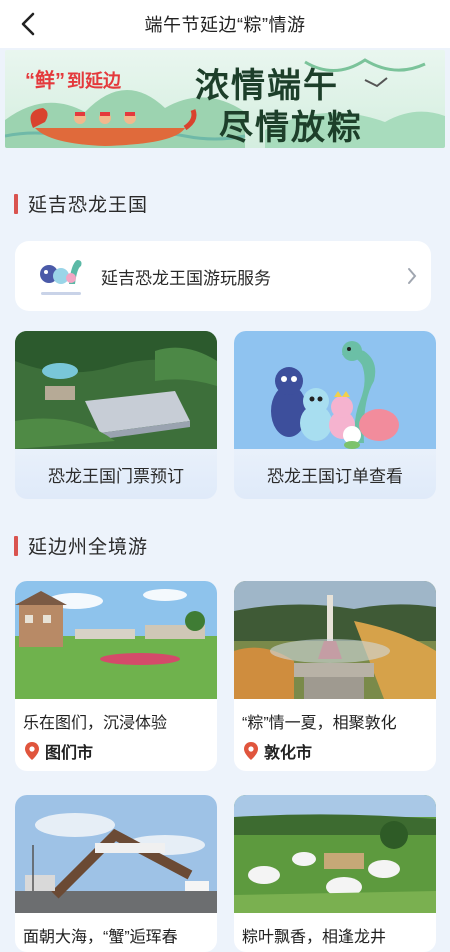 Image resolution: width=450 pixels, height=952 pixels. What do you see at coordinates (412, 276) in the screenshot?
I see `chevron-right-icon` at bounding box center [412, 276].